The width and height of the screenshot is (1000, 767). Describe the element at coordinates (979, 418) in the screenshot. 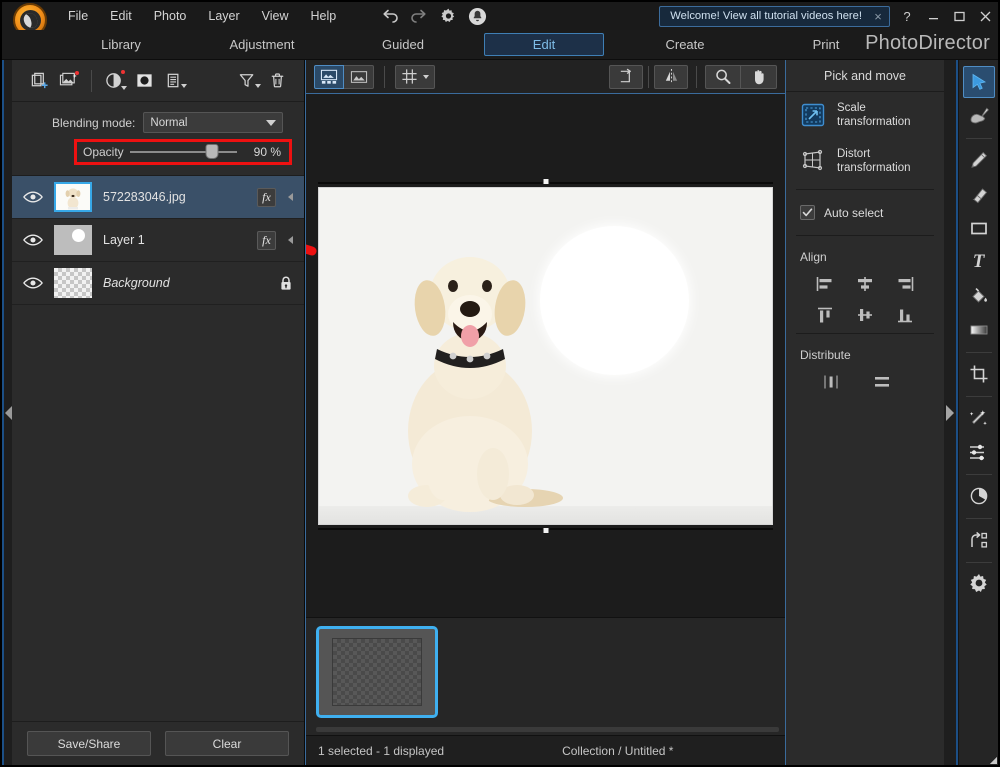

I see `magic-wand-effects-icon` at that location.